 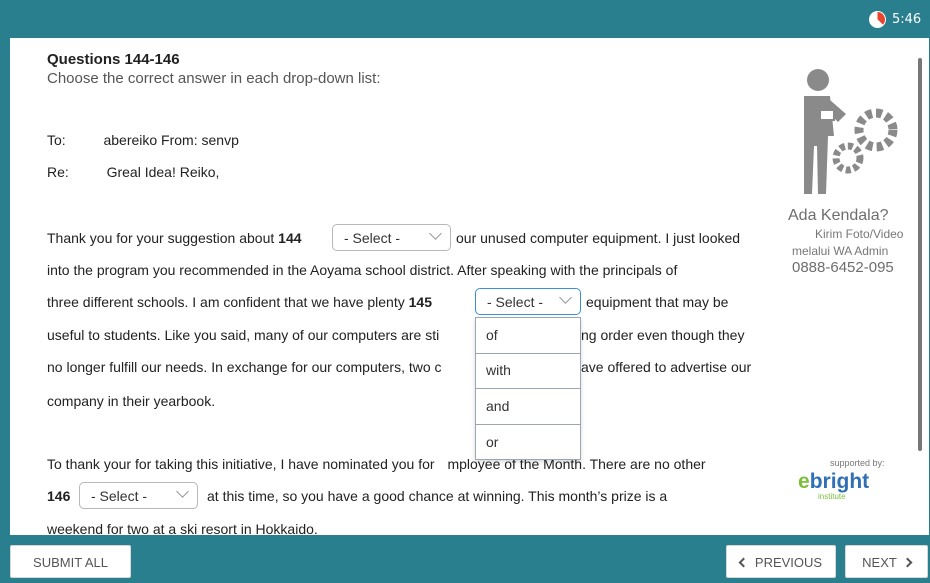 I want to click on option-with: with, so click(x=528, y=371).